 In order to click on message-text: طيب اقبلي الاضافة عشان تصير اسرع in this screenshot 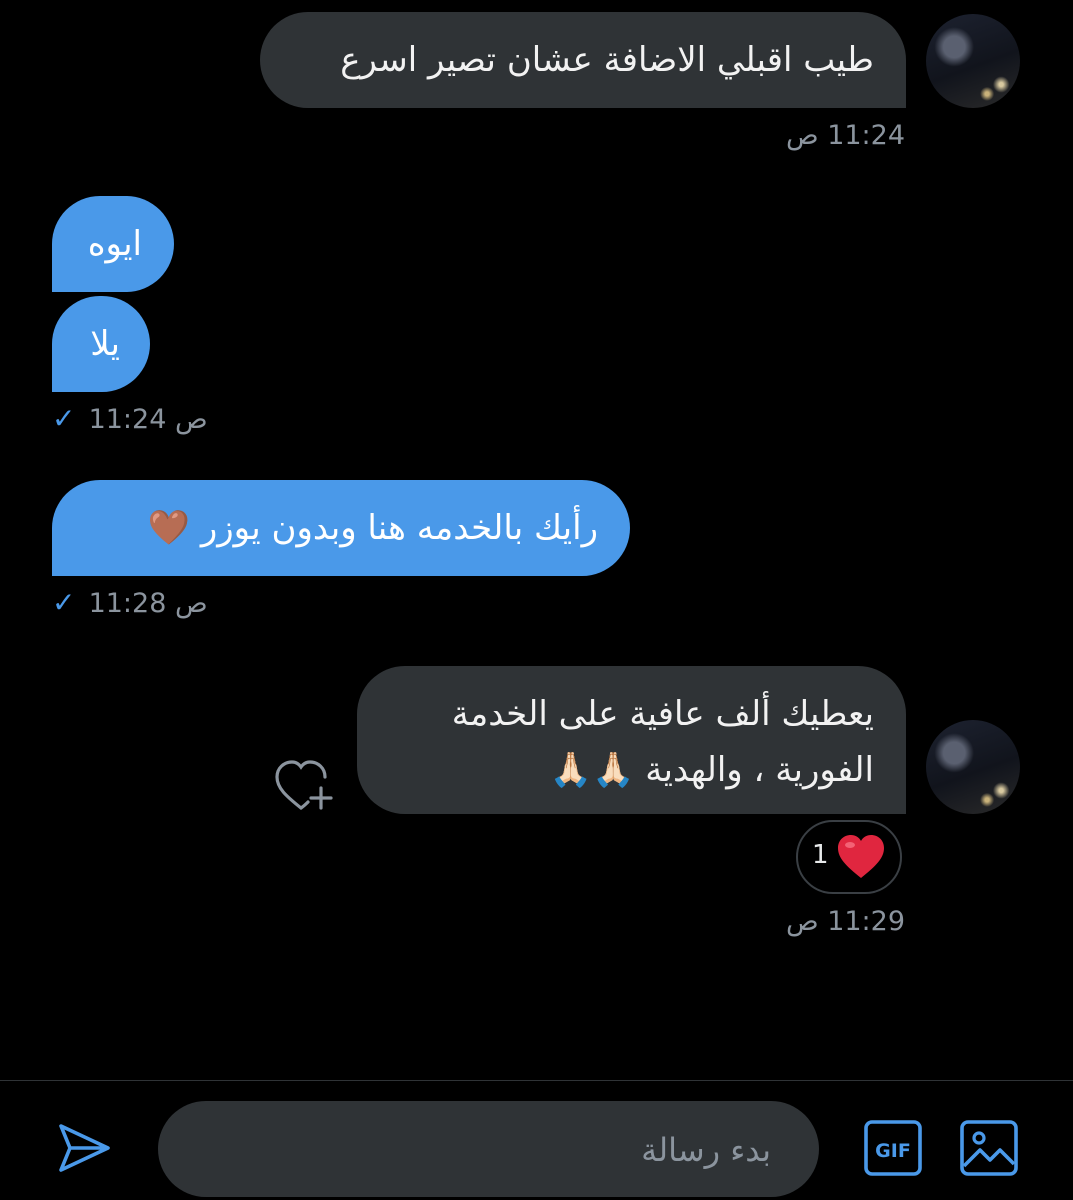, I will do `click(607, 60)`.